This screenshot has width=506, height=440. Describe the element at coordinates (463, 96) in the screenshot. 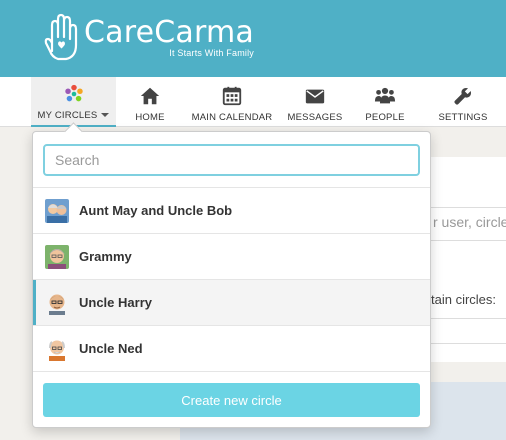

I see `wrench-icon` at that location.